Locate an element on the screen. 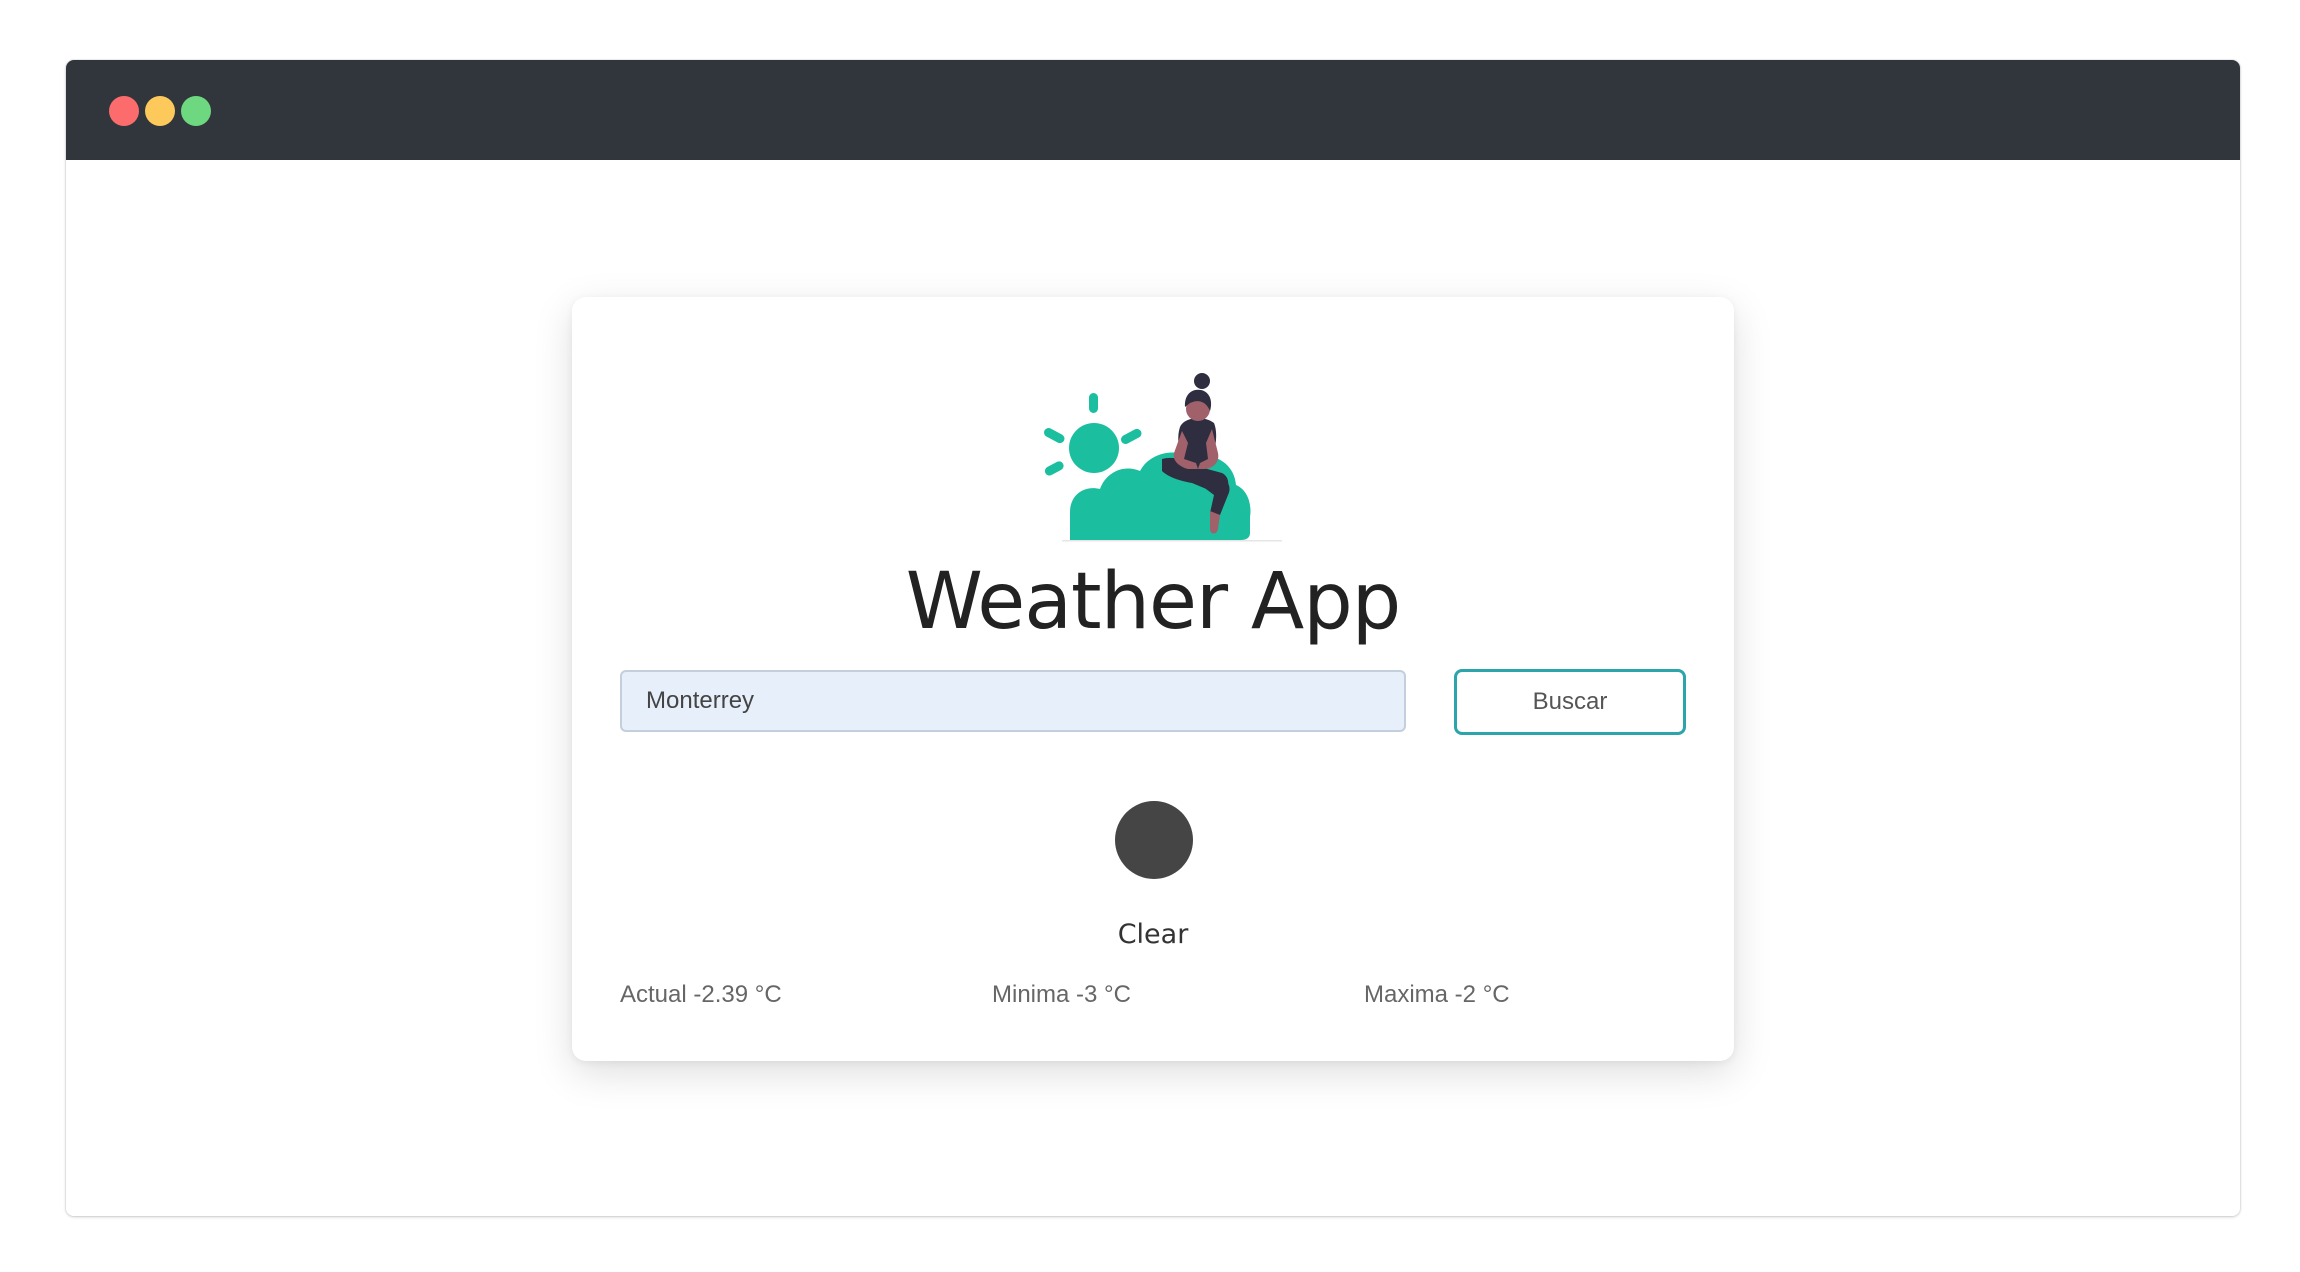  minimize-window-button is located at coordinates (160, 111).